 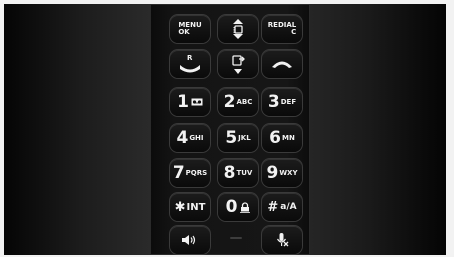 I want to click on letters-5: JKL, so click(x=244, y=137).